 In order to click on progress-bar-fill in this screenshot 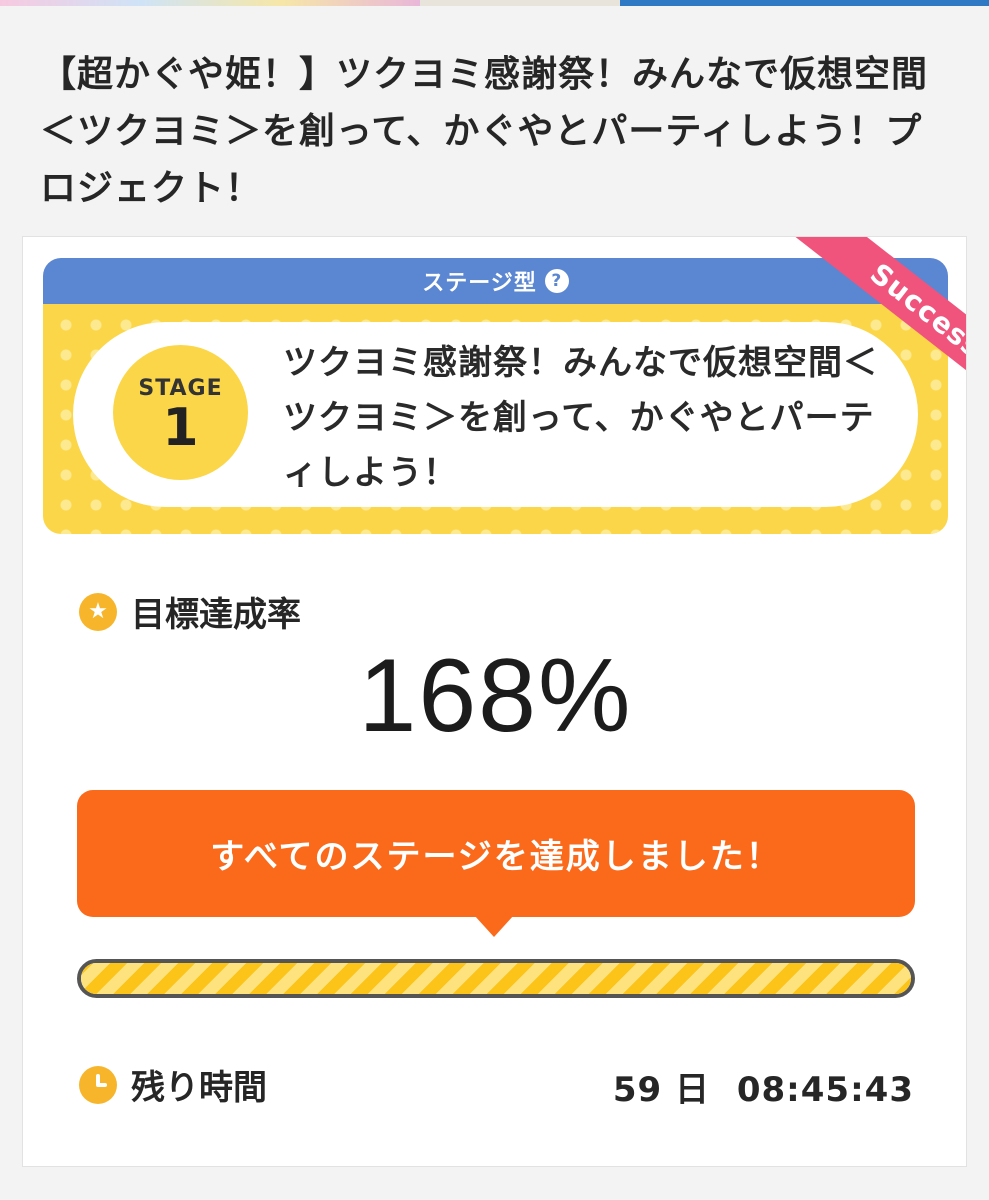, I will do `click(496, 978)`.